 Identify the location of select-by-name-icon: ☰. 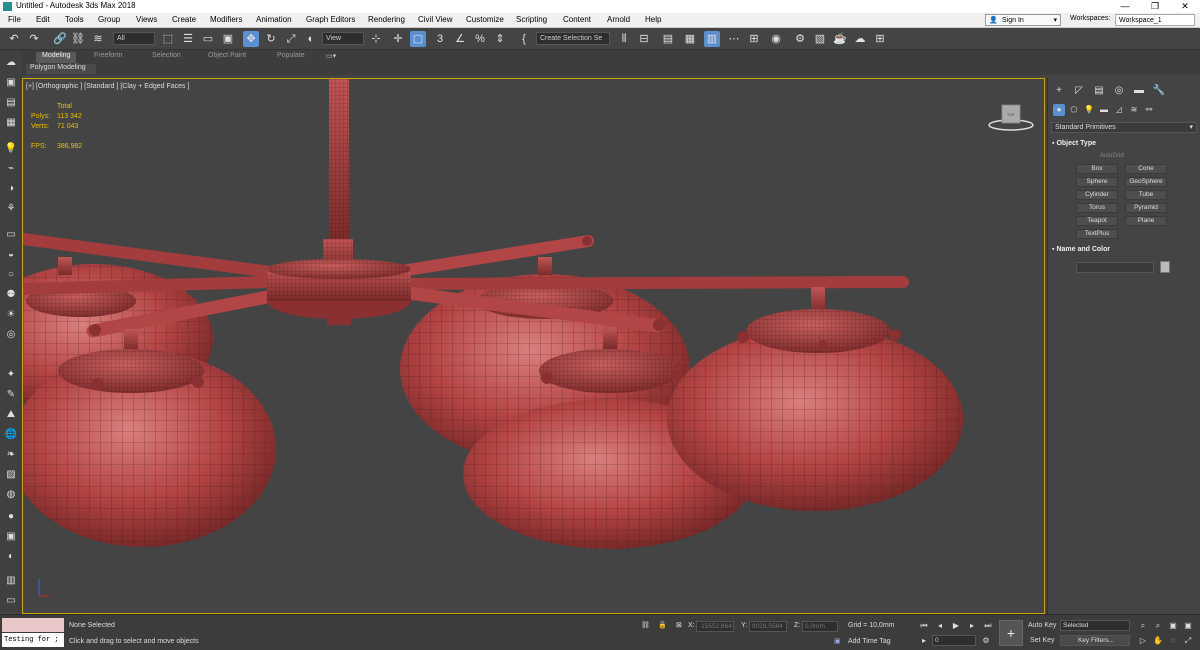
(188, 39).